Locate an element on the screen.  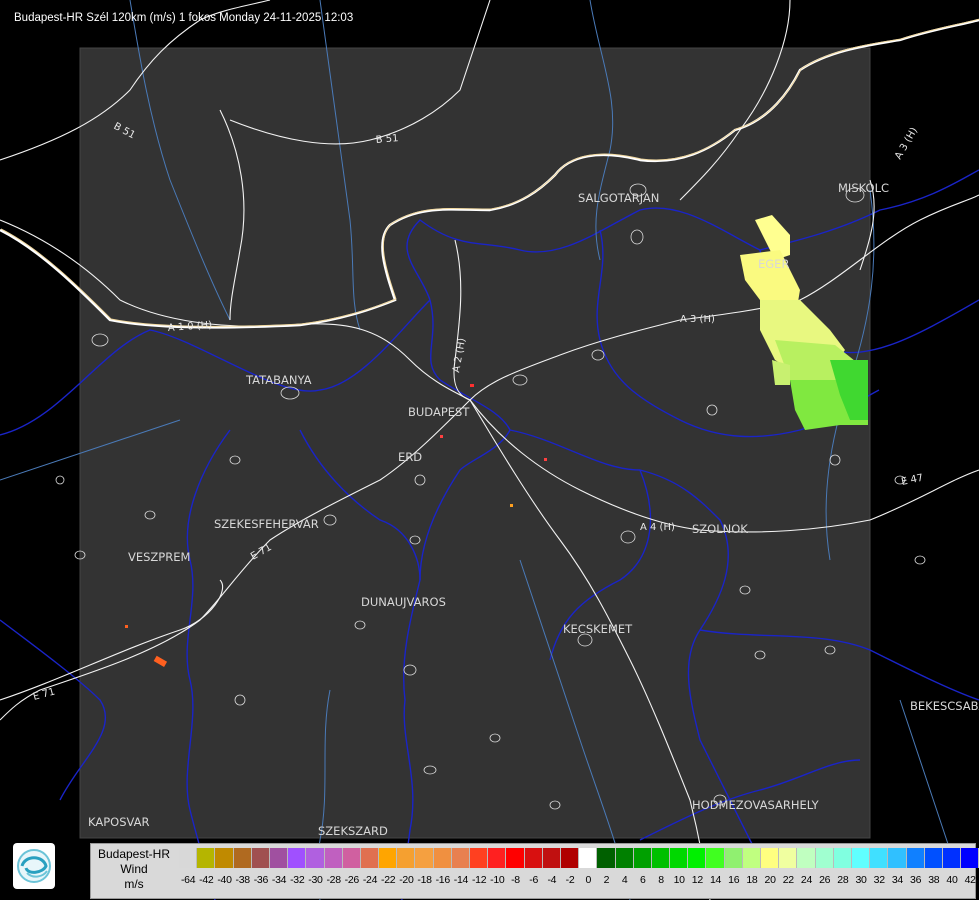
legend-tick: 26 is located at coordinates (825, 880).